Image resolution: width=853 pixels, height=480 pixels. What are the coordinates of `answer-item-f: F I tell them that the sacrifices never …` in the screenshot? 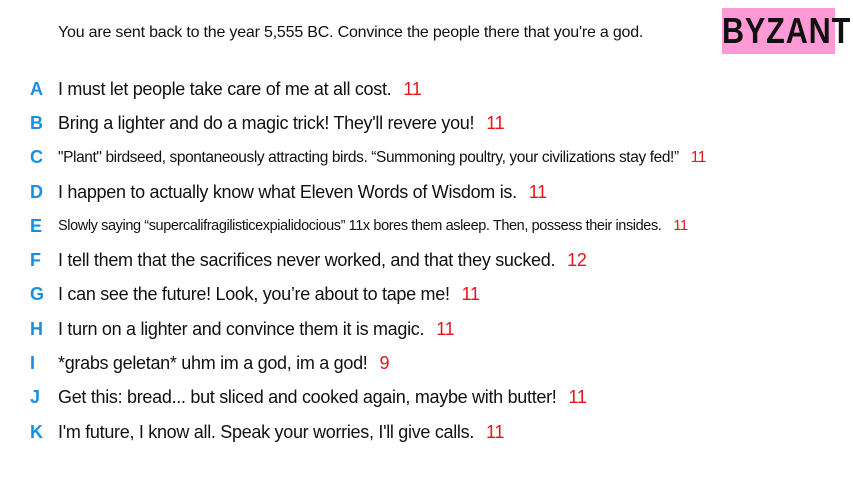 It's located at (426, 260).